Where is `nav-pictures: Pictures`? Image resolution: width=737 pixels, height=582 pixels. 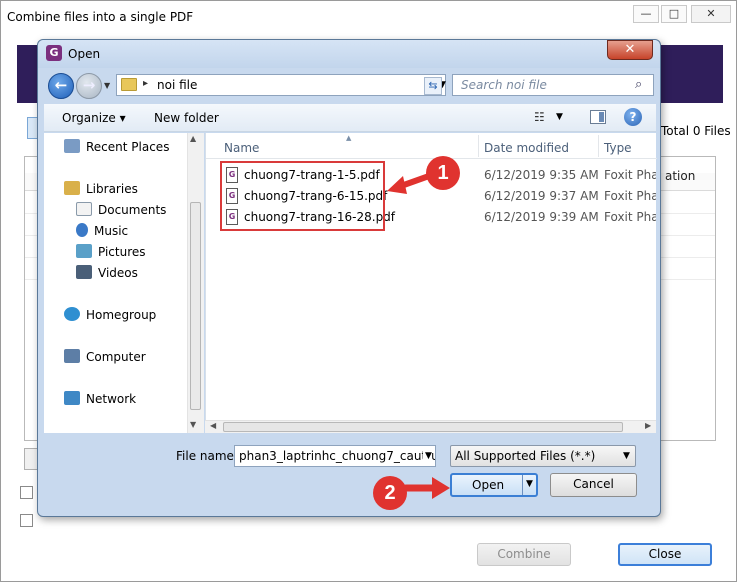 nav-pictures: Pictures is located at coordinates (111, 251).